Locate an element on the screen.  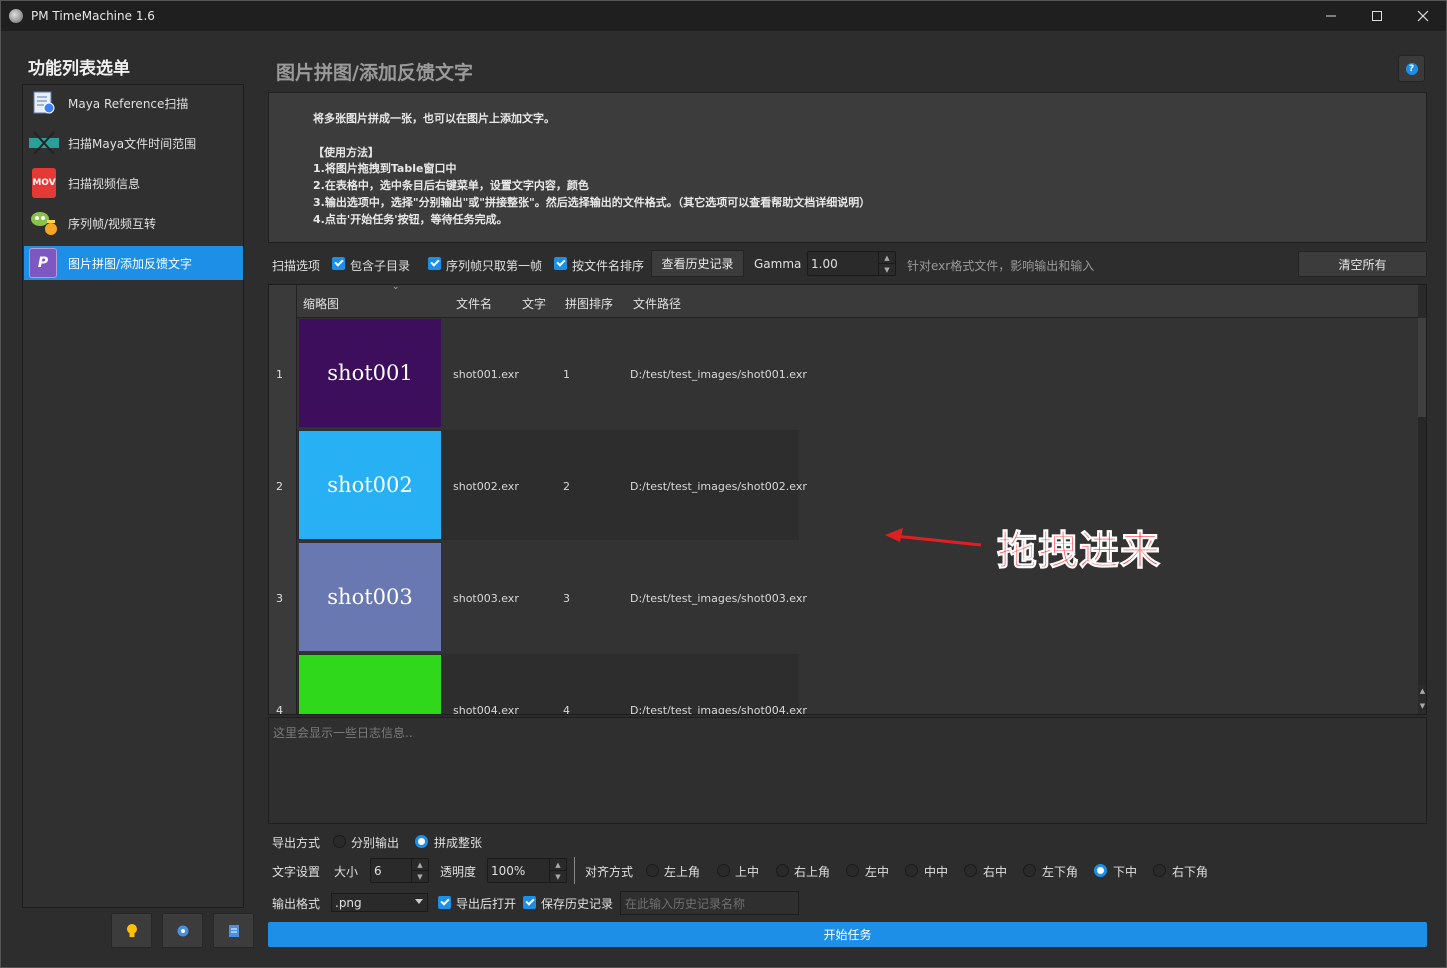
app-icon is located at coordinates (16, 16).